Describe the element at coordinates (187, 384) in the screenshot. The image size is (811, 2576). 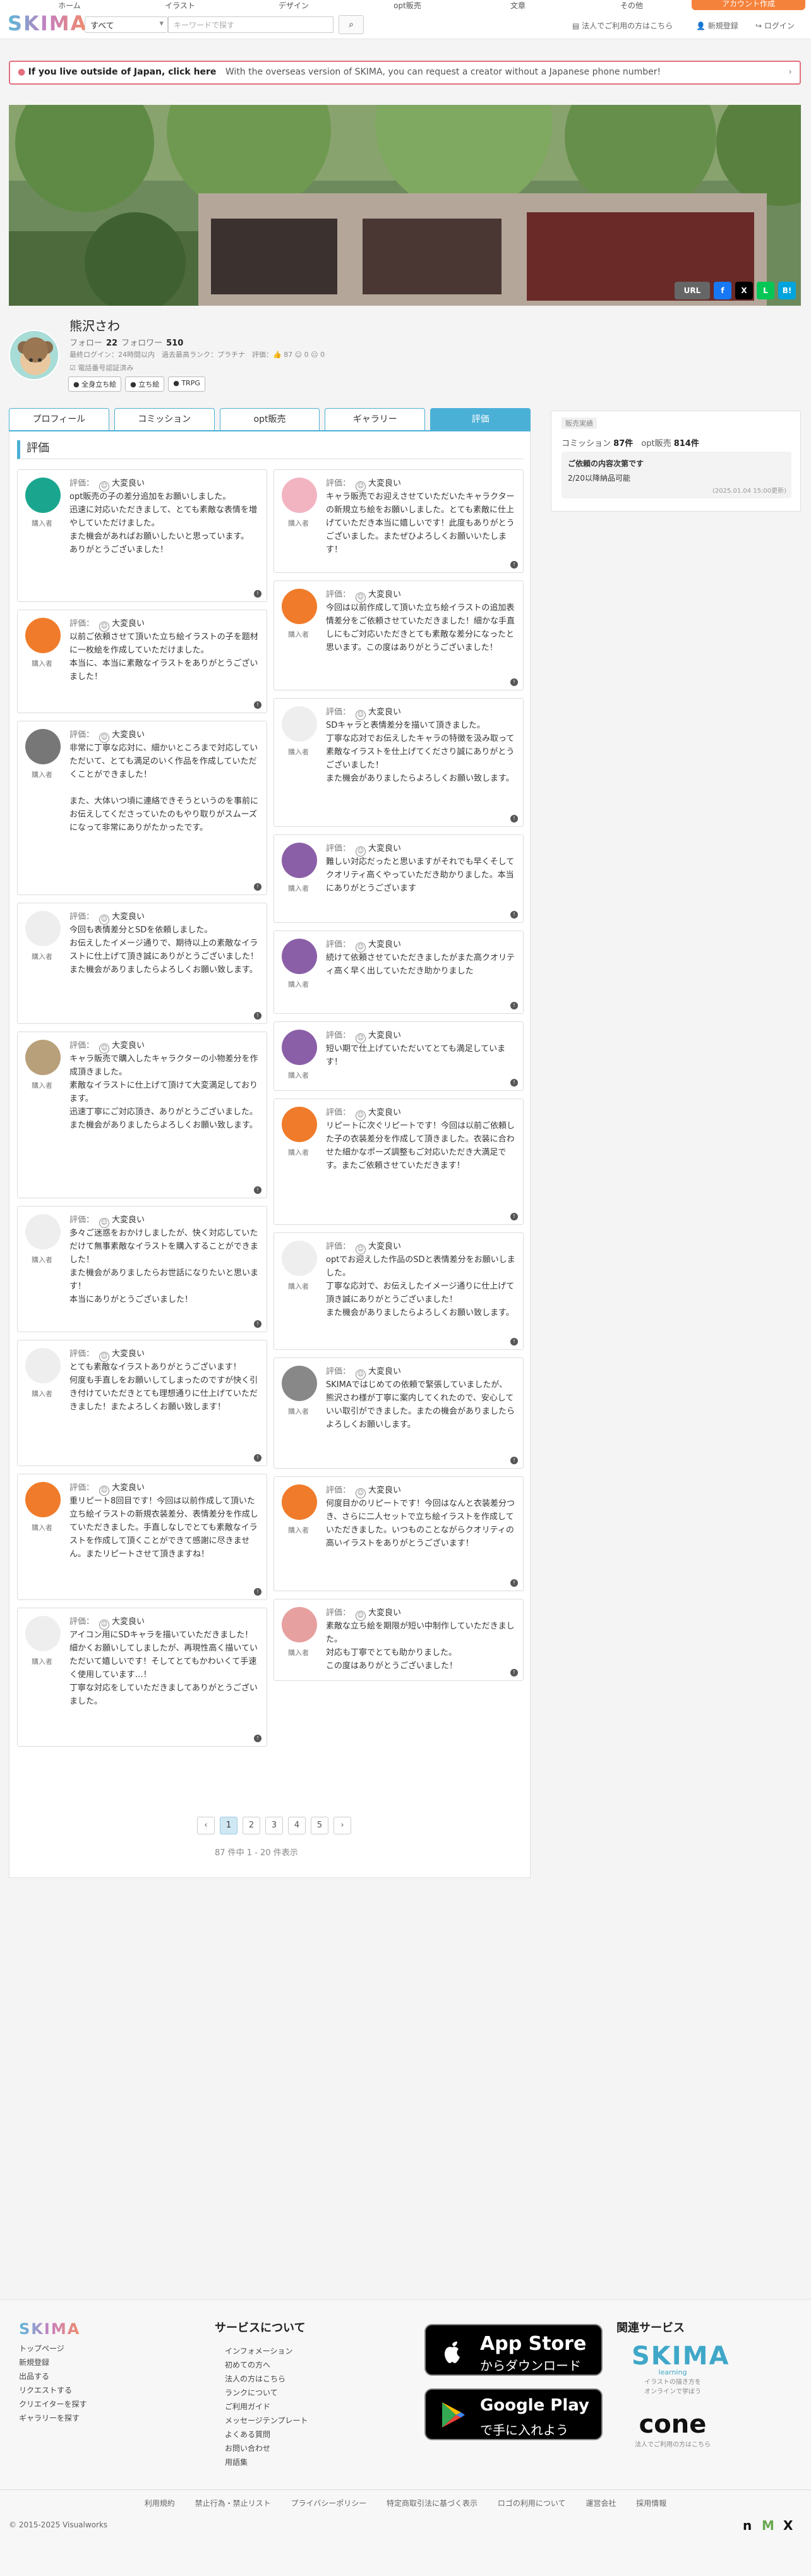
I see `tag-item: ● TRPG` at that location.